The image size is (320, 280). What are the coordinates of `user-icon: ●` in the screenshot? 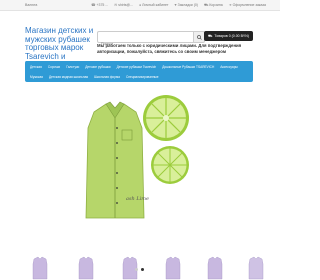 It's located at (140, 5).